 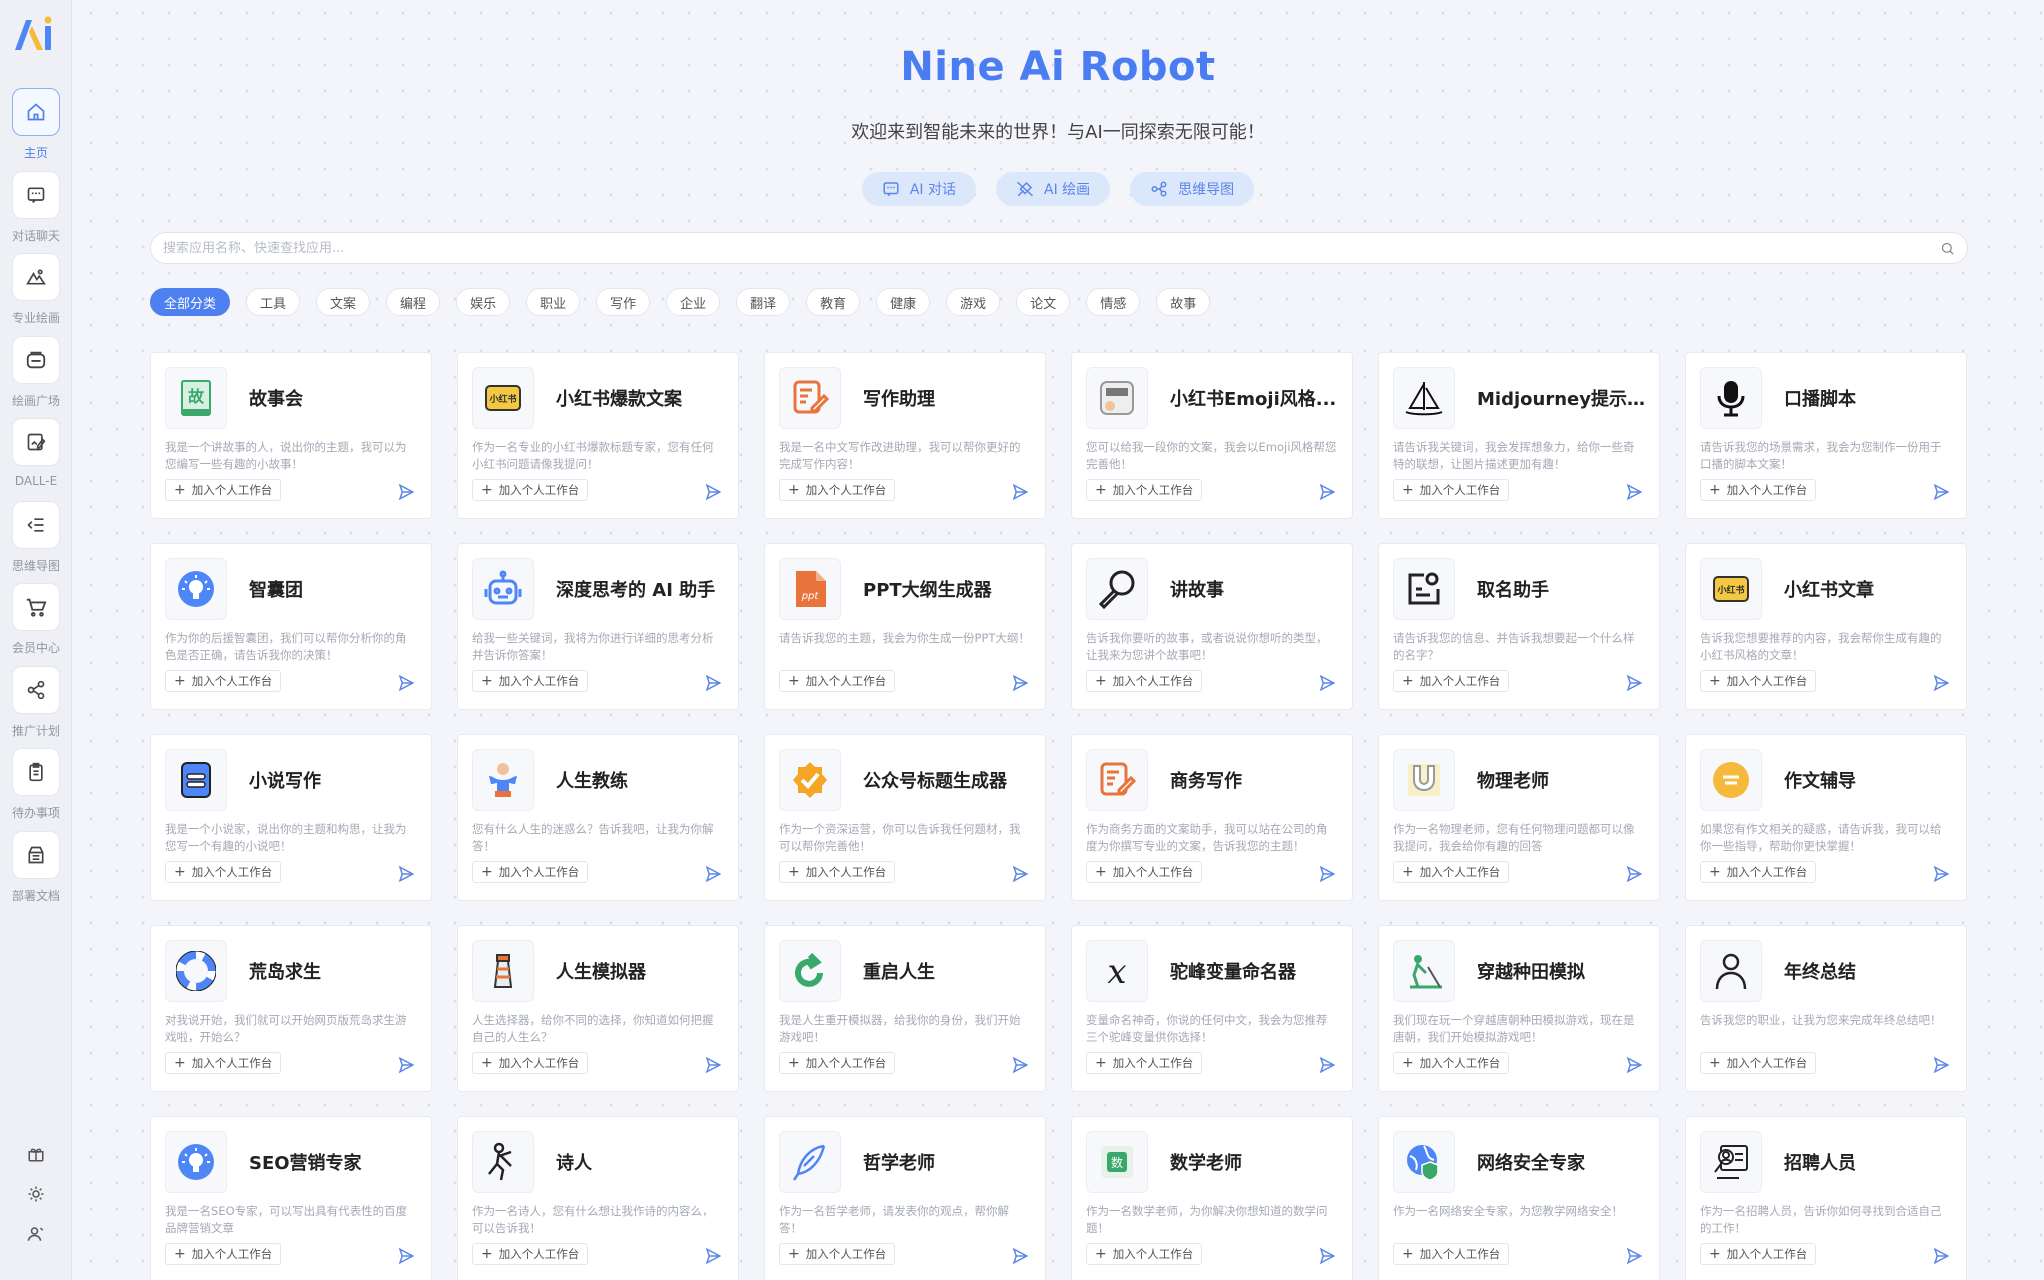 I want to click on app-card: 招聘人员 作为一名招聘人员，告诉你如何寻找到合适自己的工作！ + 加入个人工作台, so click(x=1826, y=1198).